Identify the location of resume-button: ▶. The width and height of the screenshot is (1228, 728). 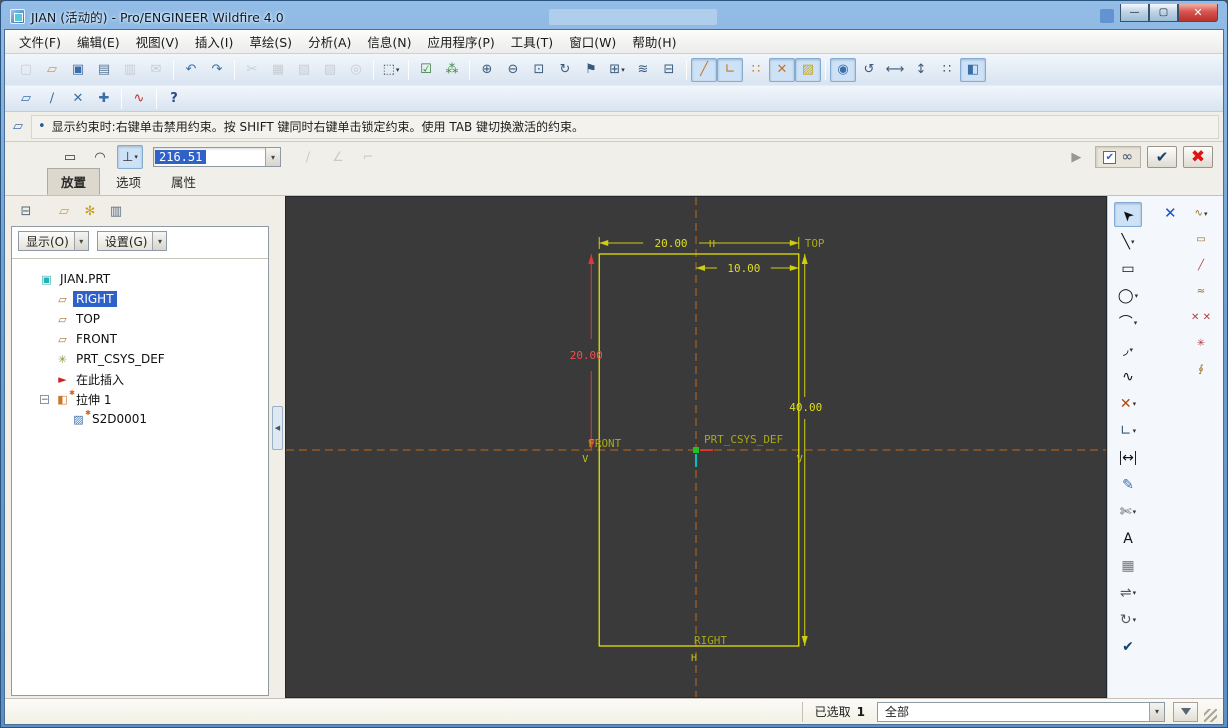
(1076, 157).